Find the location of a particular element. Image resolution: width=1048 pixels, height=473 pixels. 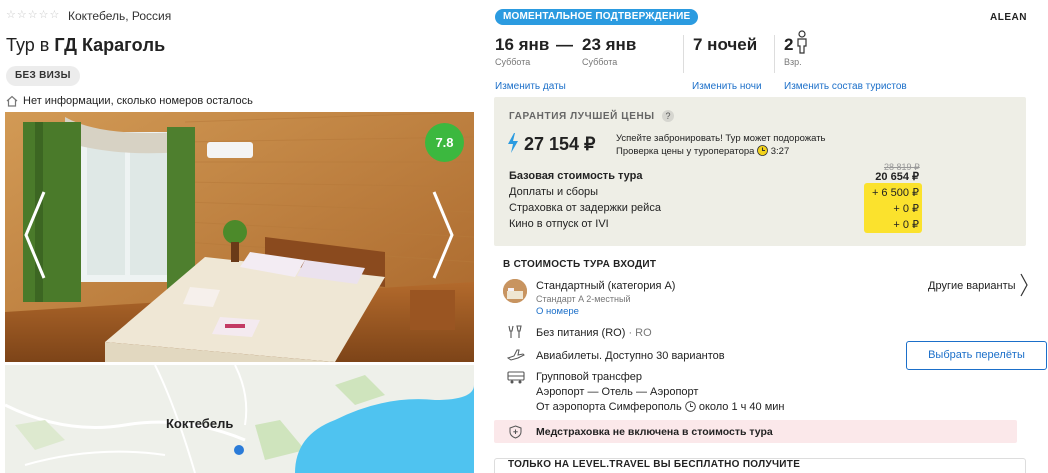

map-city-label: Коктебель is located at coordinates (200, 423).